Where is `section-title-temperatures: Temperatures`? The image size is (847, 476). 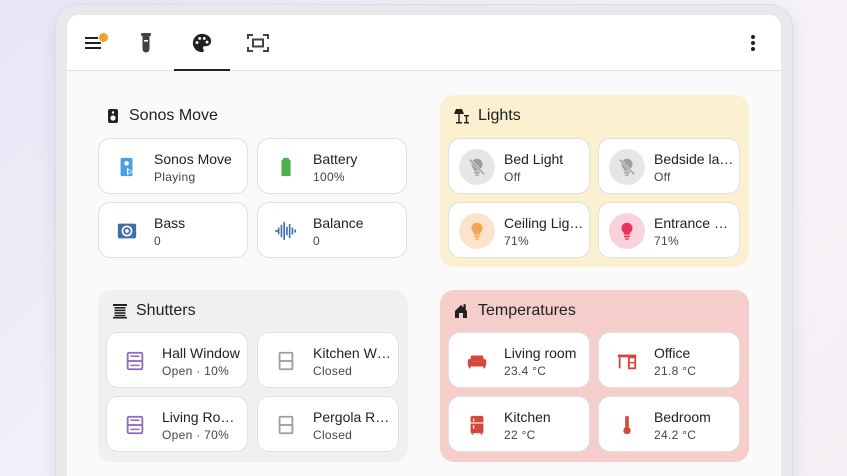
section-title-temperatures: Temperatures is located at coordinates (515, 311).